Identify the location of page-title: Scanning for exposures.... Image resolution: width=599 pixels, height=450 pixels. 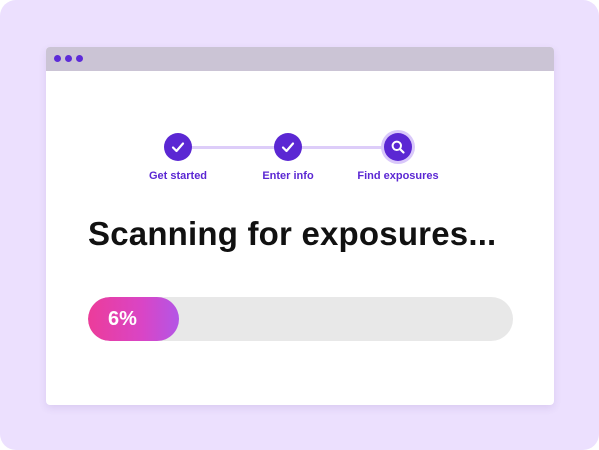
(292, 233).